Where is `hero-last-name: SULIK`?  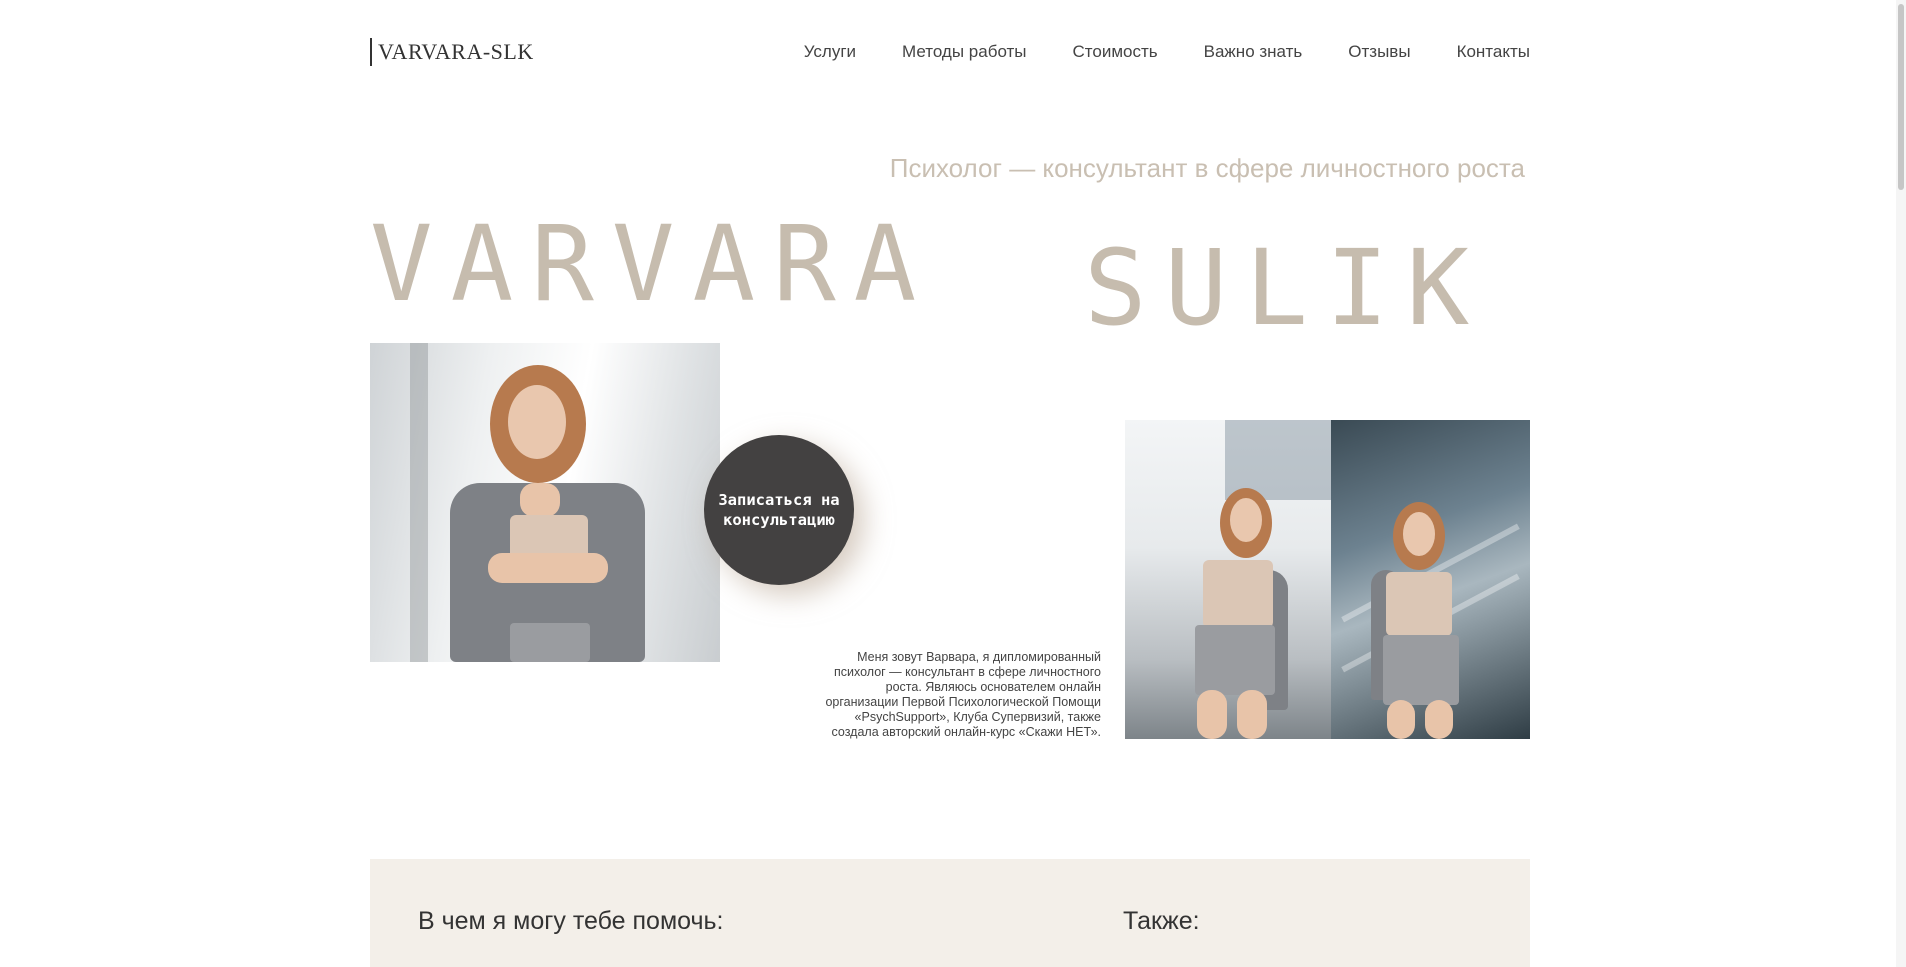 hero-last-name: SULIK is located at coordinates (1286, 288).